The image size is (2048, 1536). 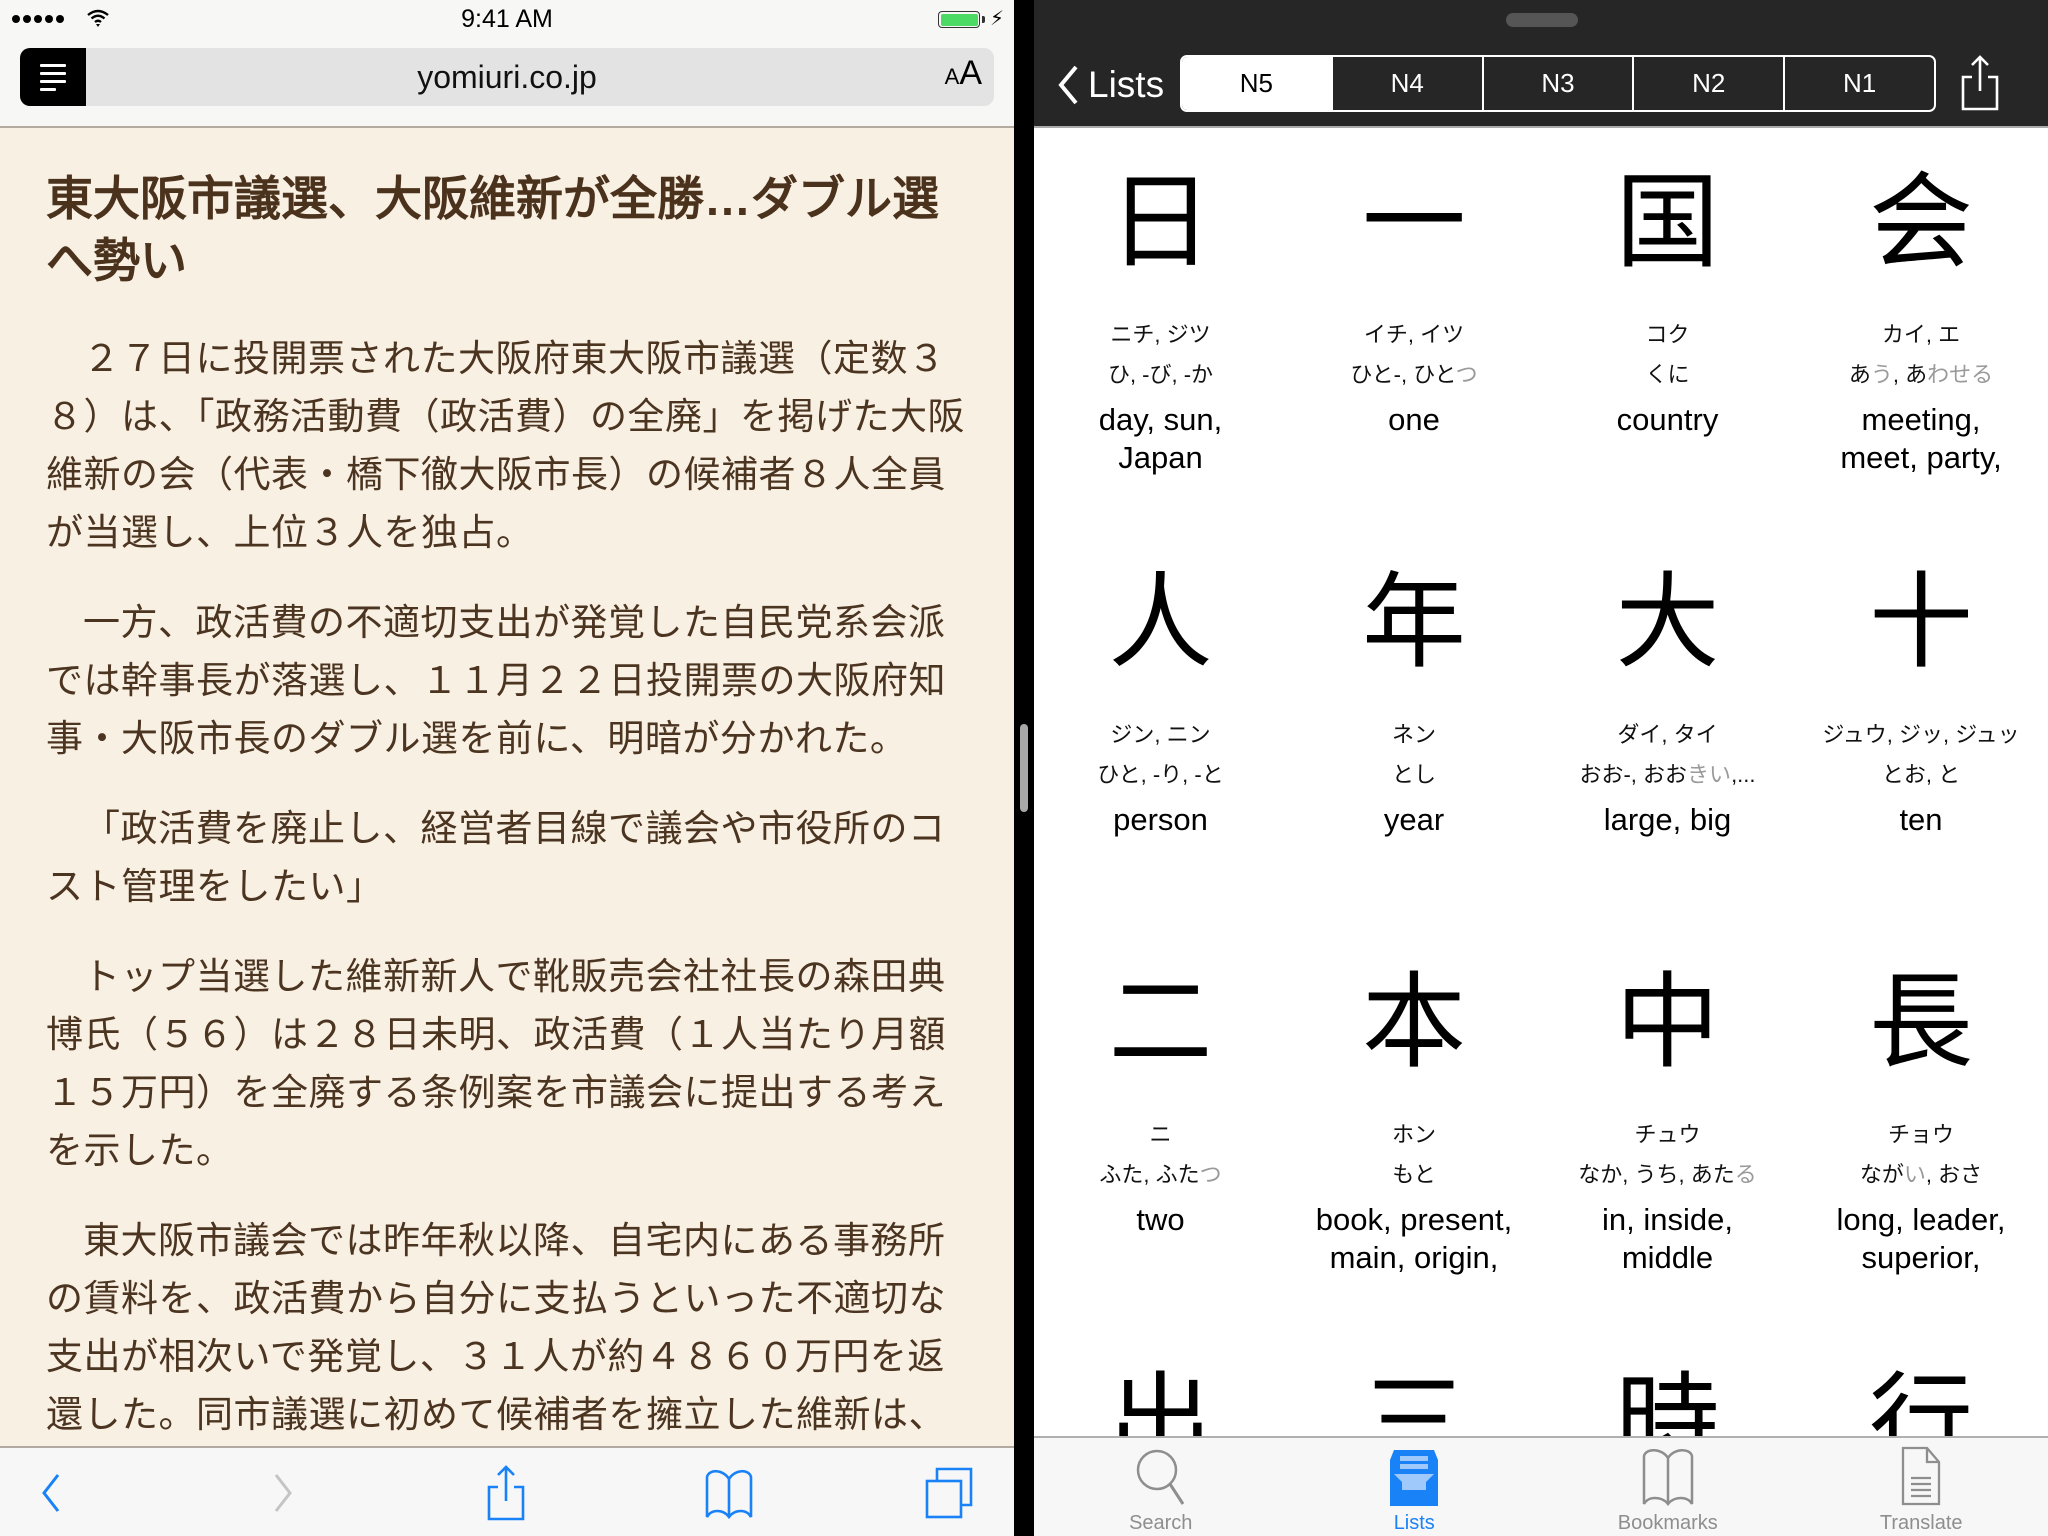 I want to click on forward-button, so click(x=283, y=1493).